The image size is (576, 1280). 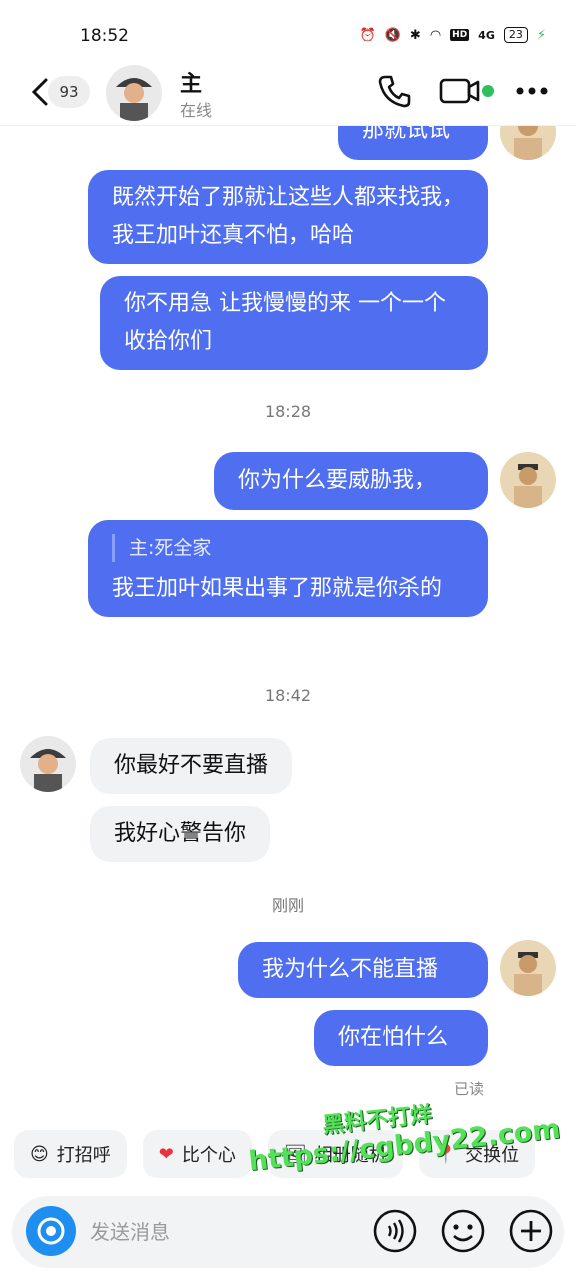 What do you see at coordinates (367, 35) in the screenshot?
I see `alarm-icon: ⏰` at bounding box center [367, 35].